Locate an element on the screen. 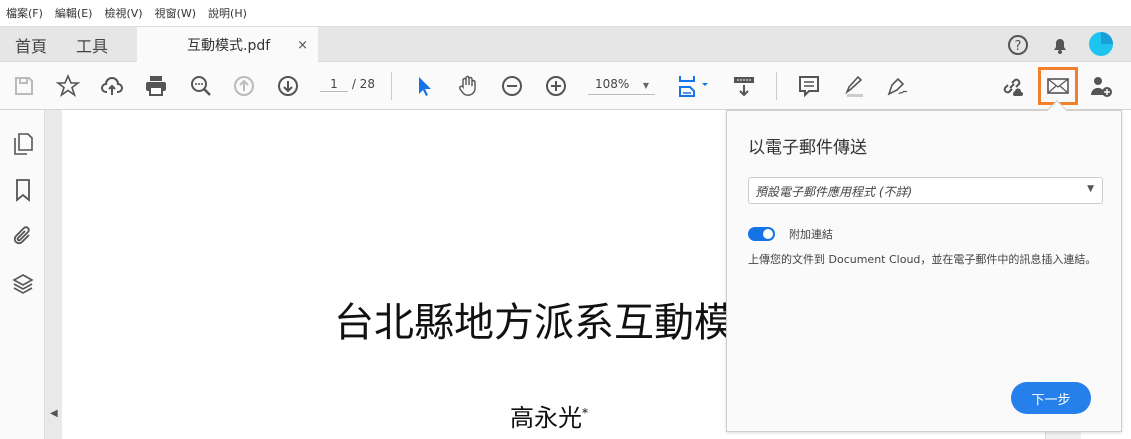 The width and height of the screenshot is (1131, 439). panel-heading: 以電子郵件傳送 is located at coordinates (807, 148).